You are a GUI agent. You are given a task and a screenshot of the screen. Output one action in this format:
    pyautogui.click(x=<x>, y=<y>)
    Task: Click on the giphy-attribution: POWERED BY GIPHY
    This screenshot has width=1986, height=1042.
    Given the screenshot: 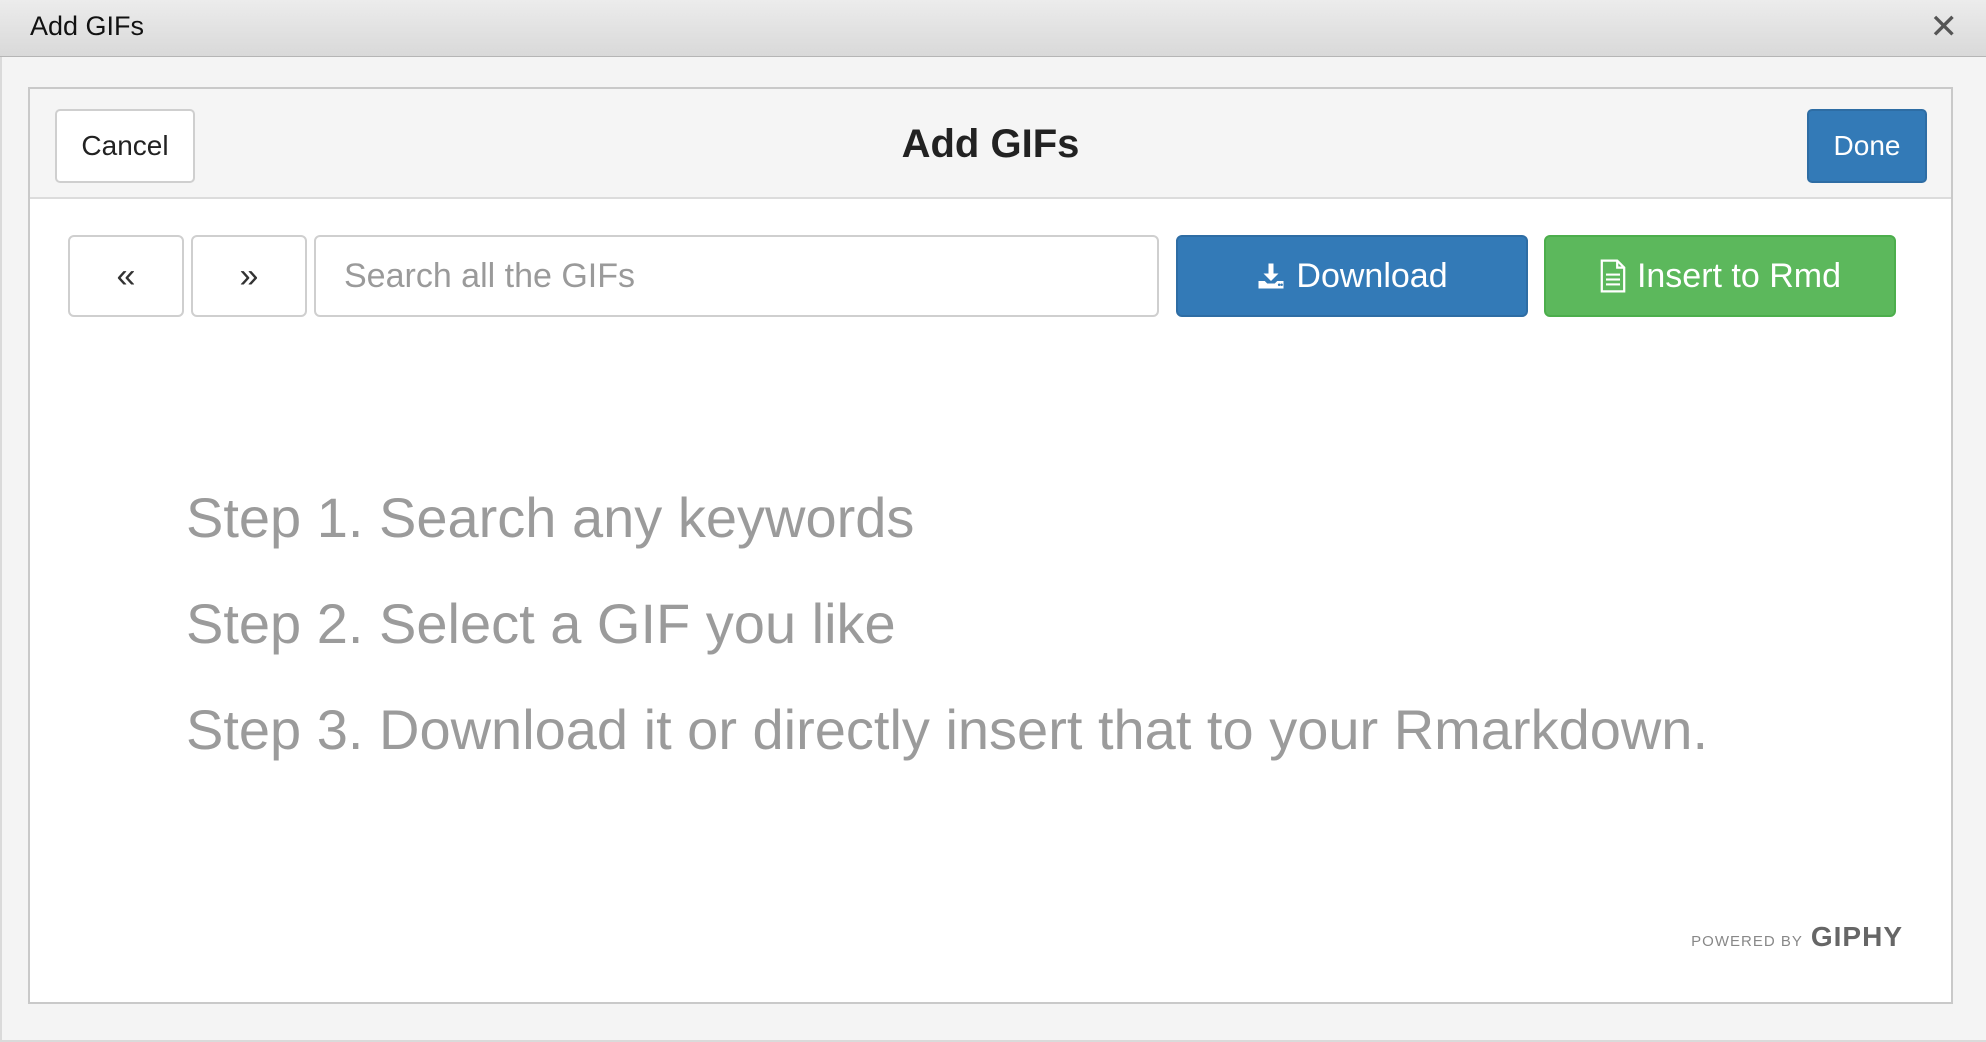 What is the action you would take?
    pyautogui.click(x=1797, y=937)
    